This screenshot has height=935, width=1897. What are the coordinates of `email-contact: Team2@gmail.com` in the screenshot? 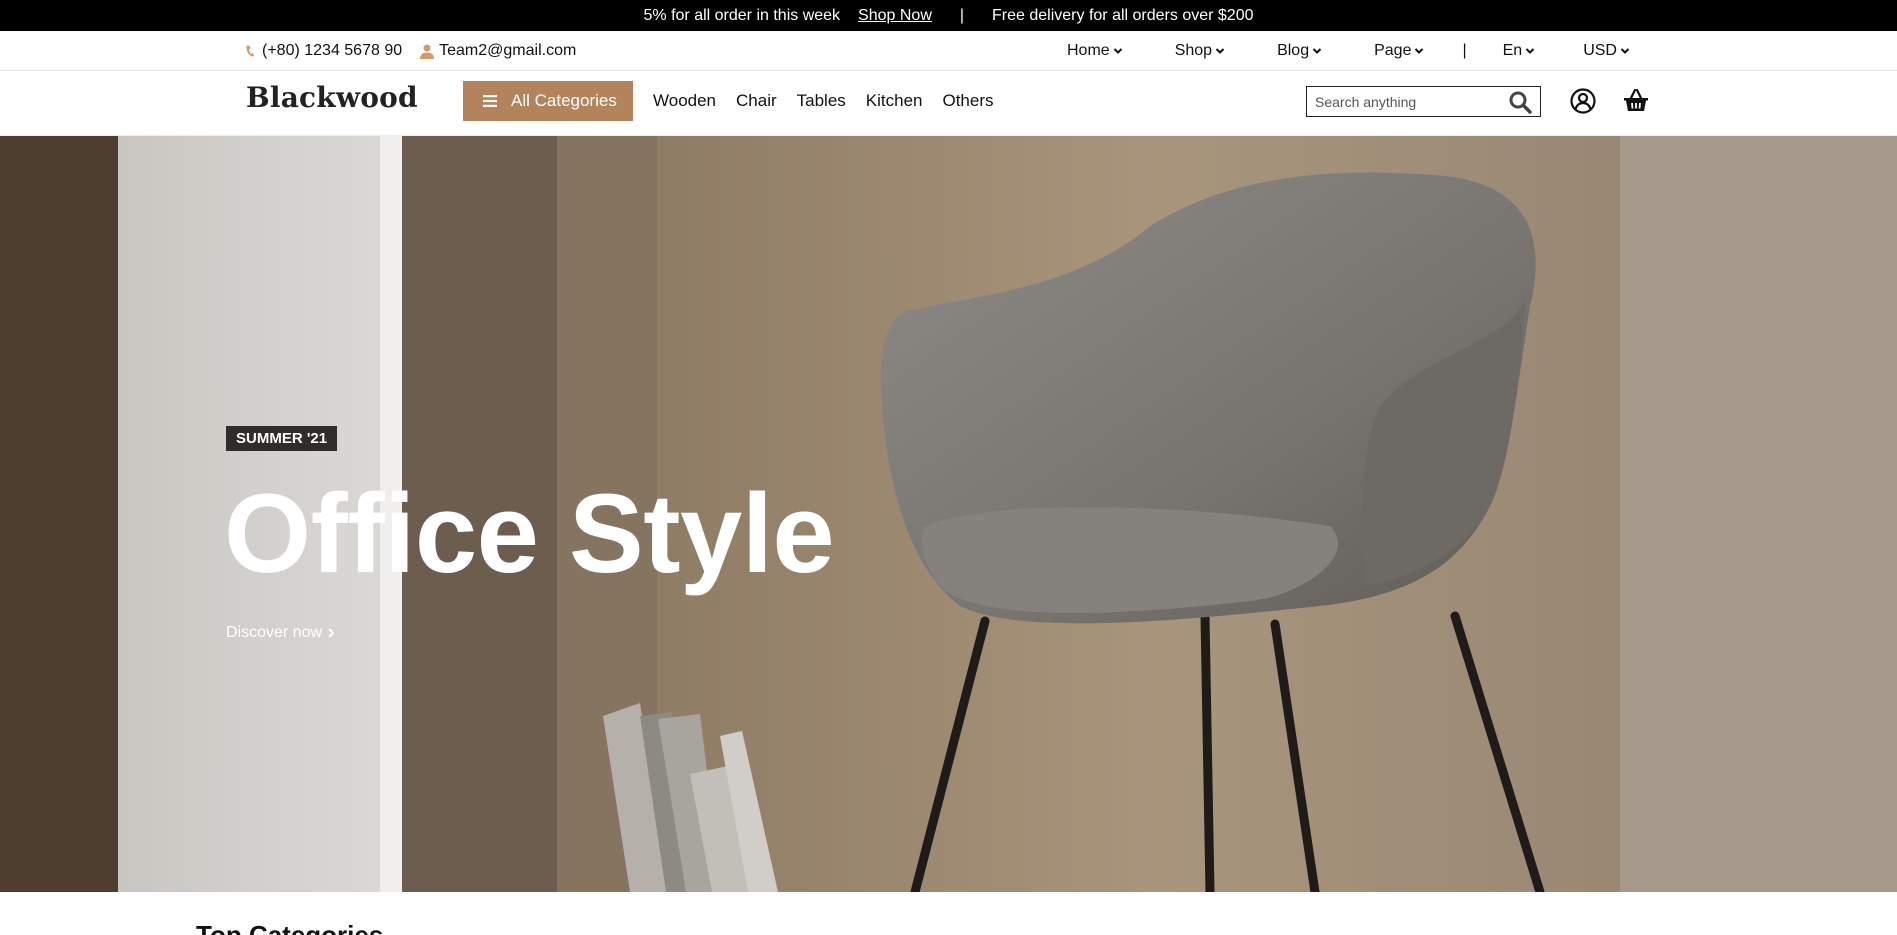 It's located at (498, 51).